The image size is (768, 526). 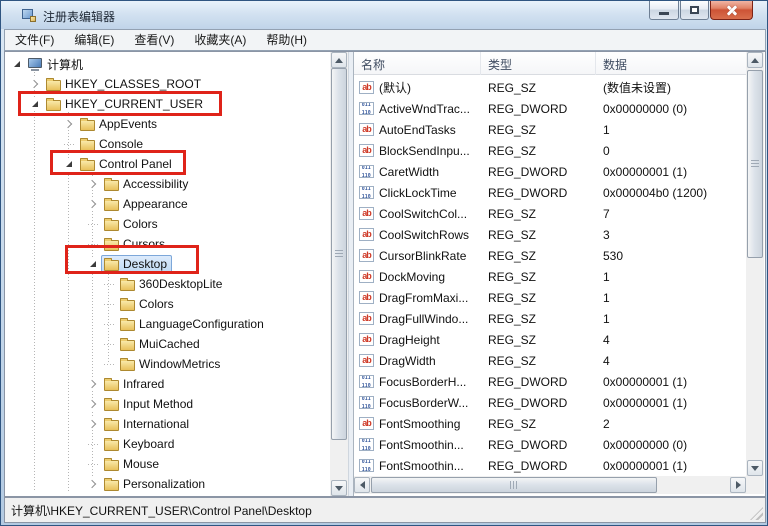 I want to click on tree-item-content: Keyboard, so click(x=140, y=444).